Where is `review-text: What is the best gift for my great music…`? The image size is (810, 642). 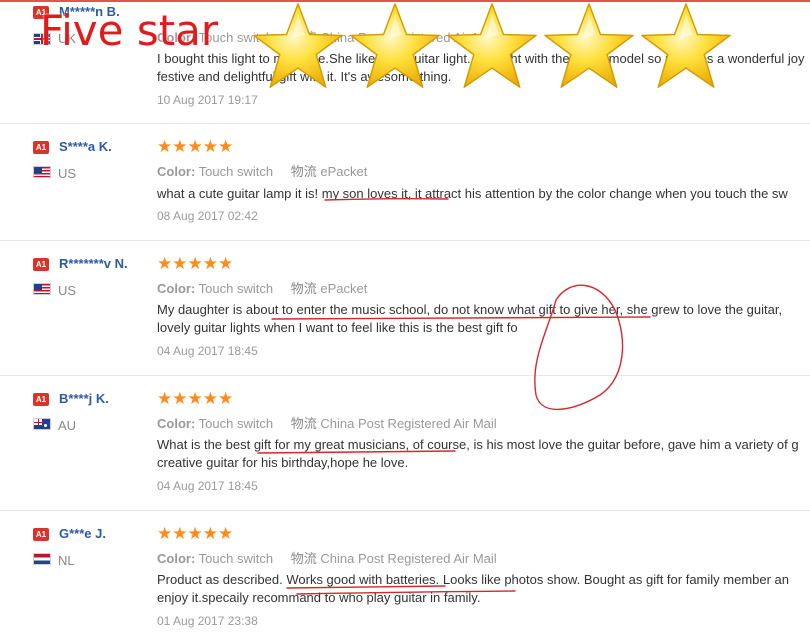 review-text: What is the best gift for my great music… is located at coordinates (483, 454).